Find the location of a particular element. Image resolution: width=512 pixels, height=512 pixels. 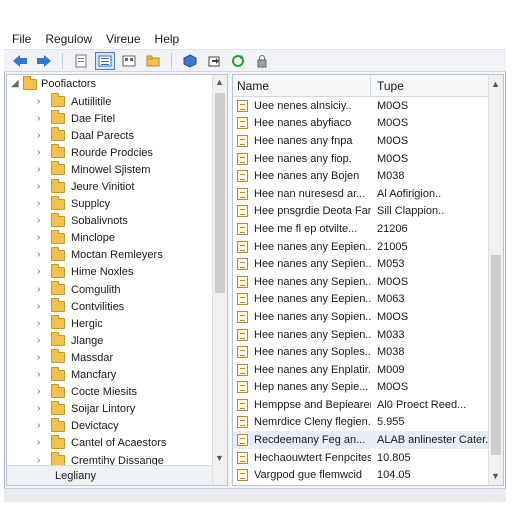

folder-up-icon is located at coordinates (153, 61).